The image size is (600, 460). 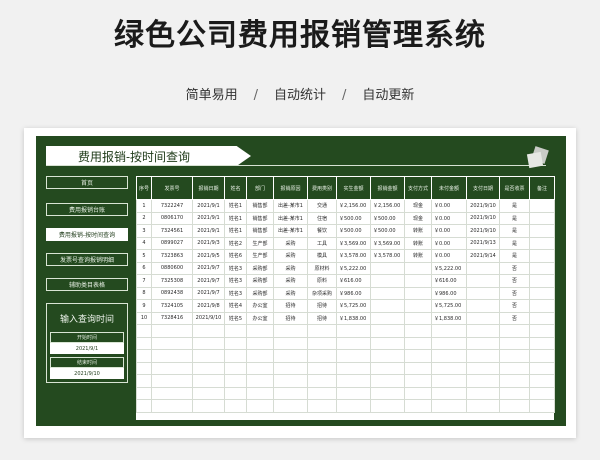 What do you see at coordinates (260, 206) in the screenshot?
I see `table-cell: 销售部` at bounding box center [260, 206].